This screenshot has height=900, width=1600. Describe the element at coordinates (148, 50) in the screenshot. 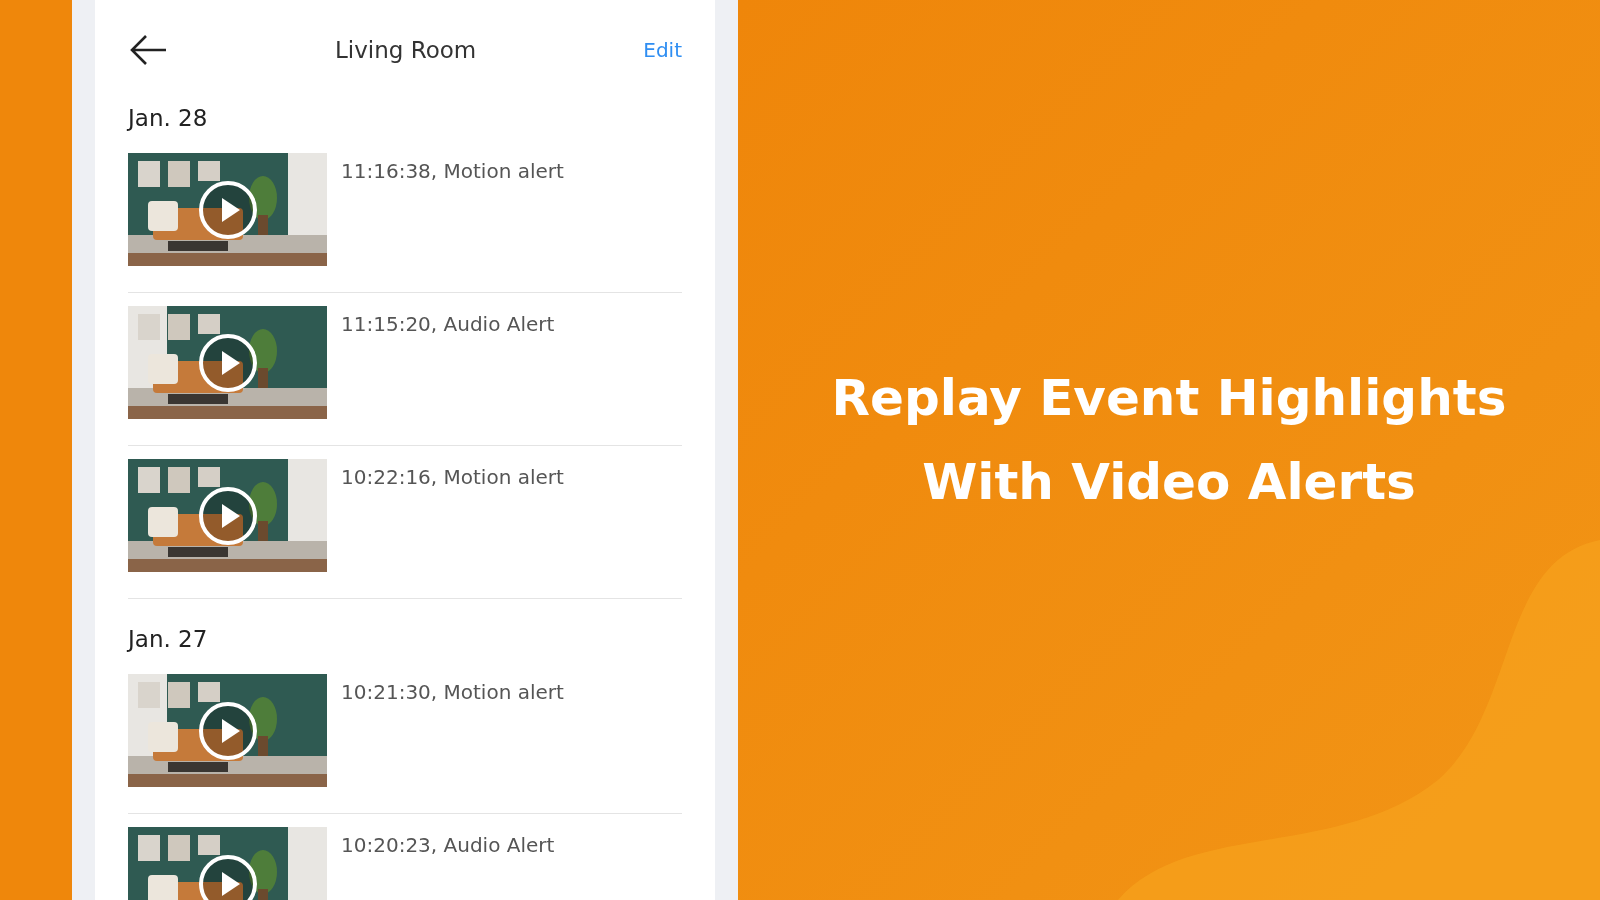

I see `back-arrow-icon` at that location.